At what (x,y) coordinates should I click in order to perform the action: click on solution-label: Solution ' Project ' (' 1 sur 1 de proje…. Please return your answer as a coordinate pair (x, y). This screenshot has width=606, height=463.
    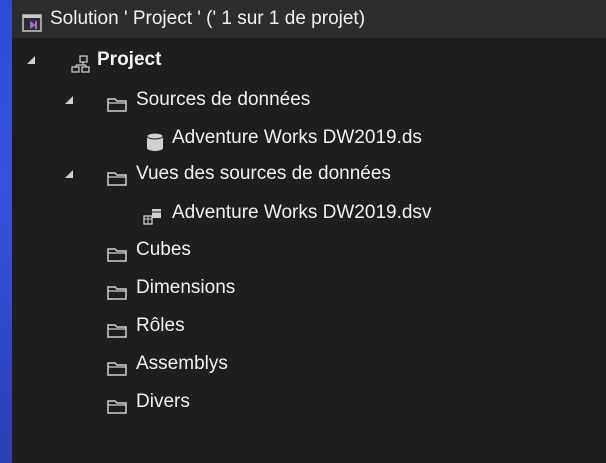
    Looking at the image, I should click on (208, 18).